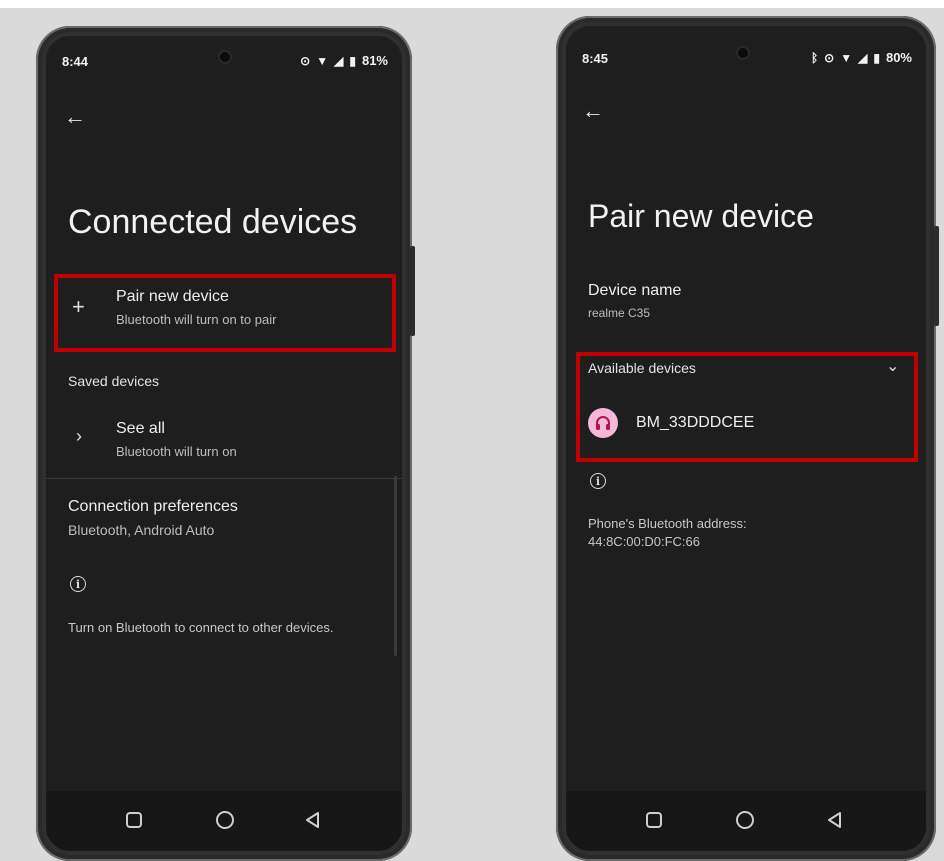 The height and width of the screenshot is (861, 944). I want to click on status-time: 8:45, so click(595, 58).